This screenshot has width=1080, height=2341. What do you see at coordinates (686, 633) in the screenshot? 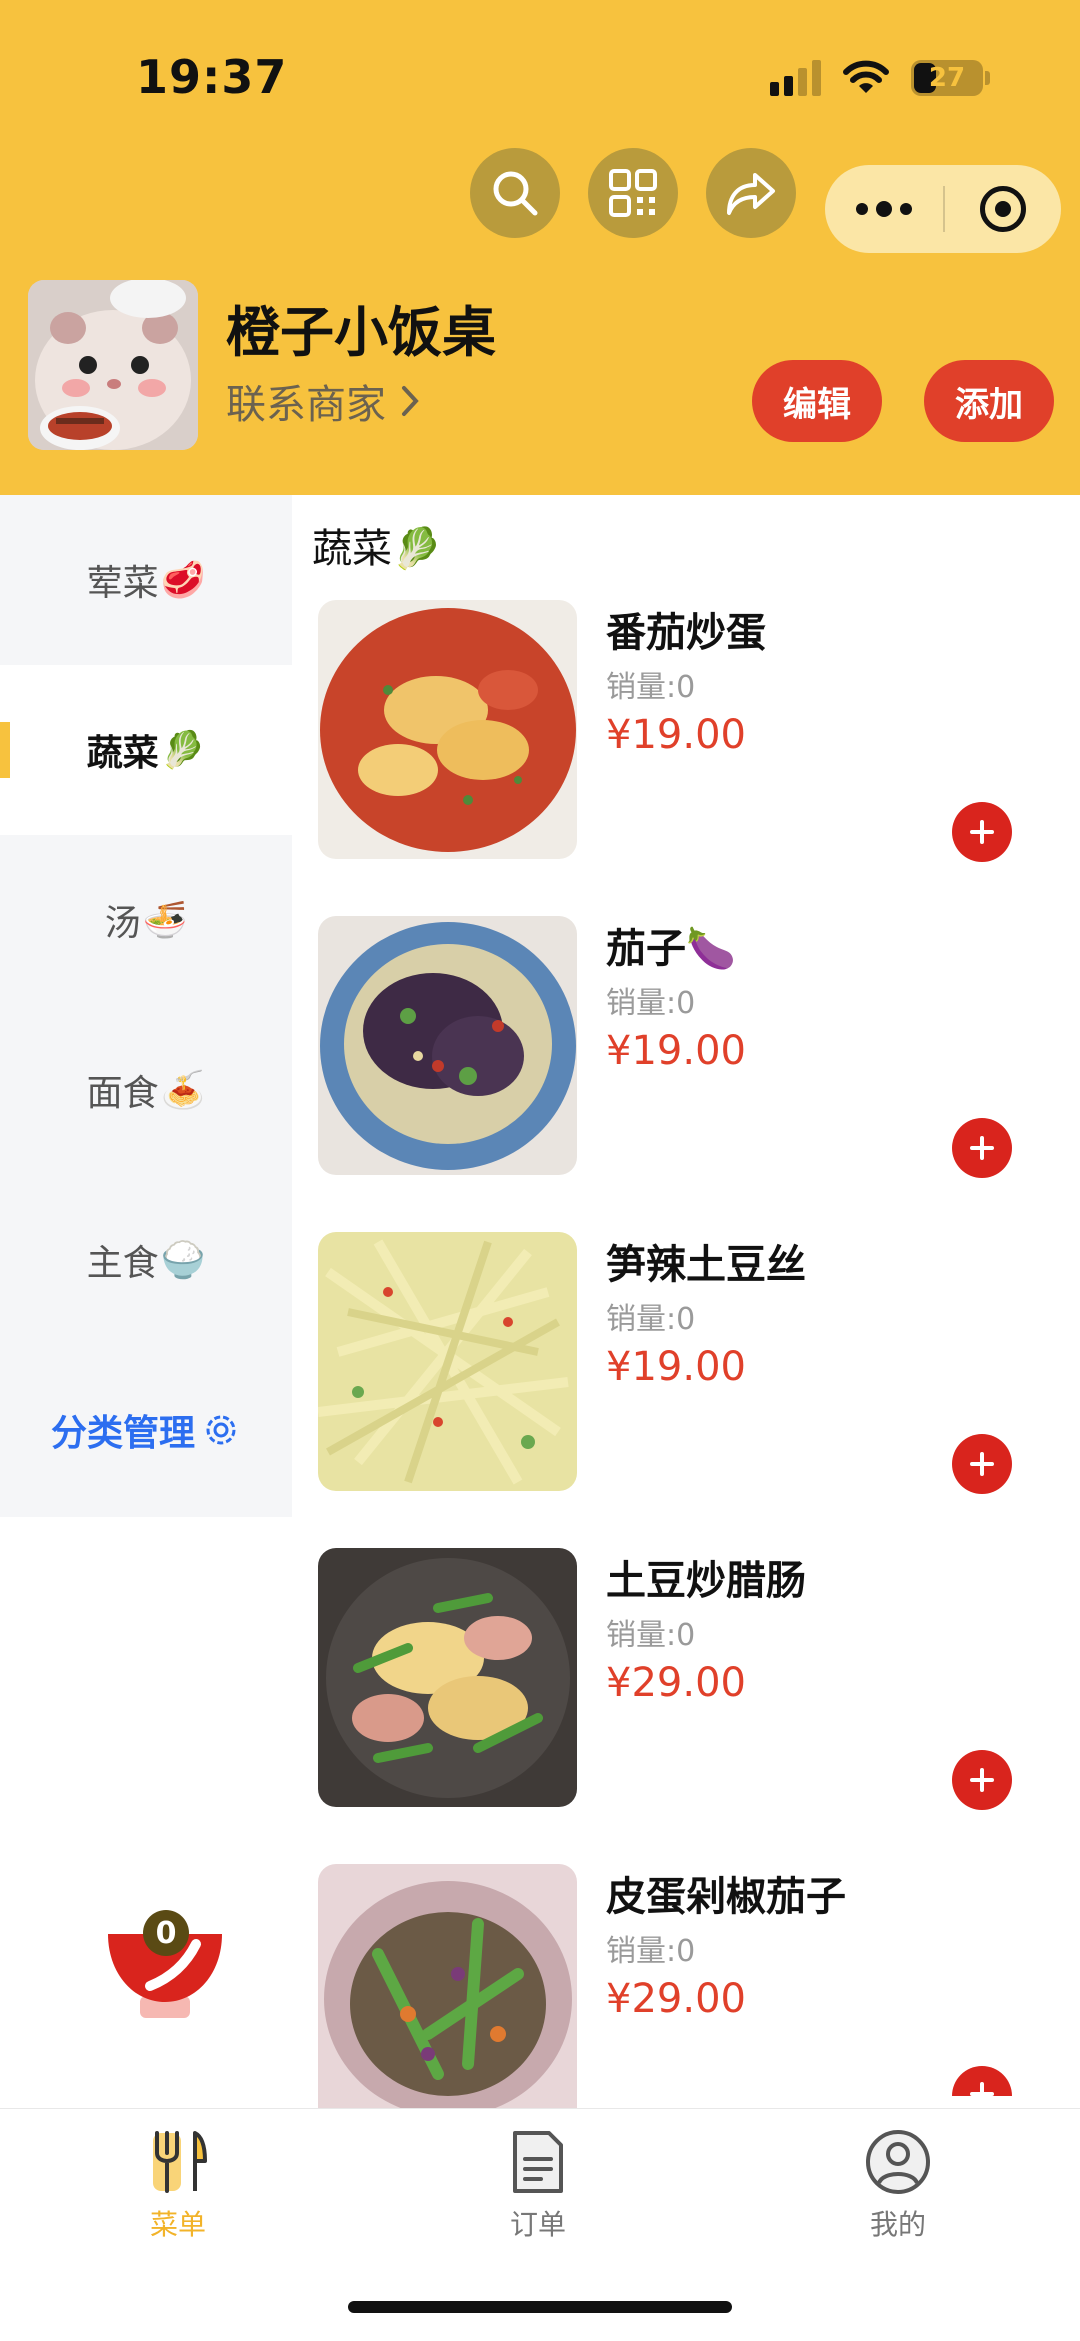
I see `dish-name: 番茄炒蛋` at bounding box center [686, 633].